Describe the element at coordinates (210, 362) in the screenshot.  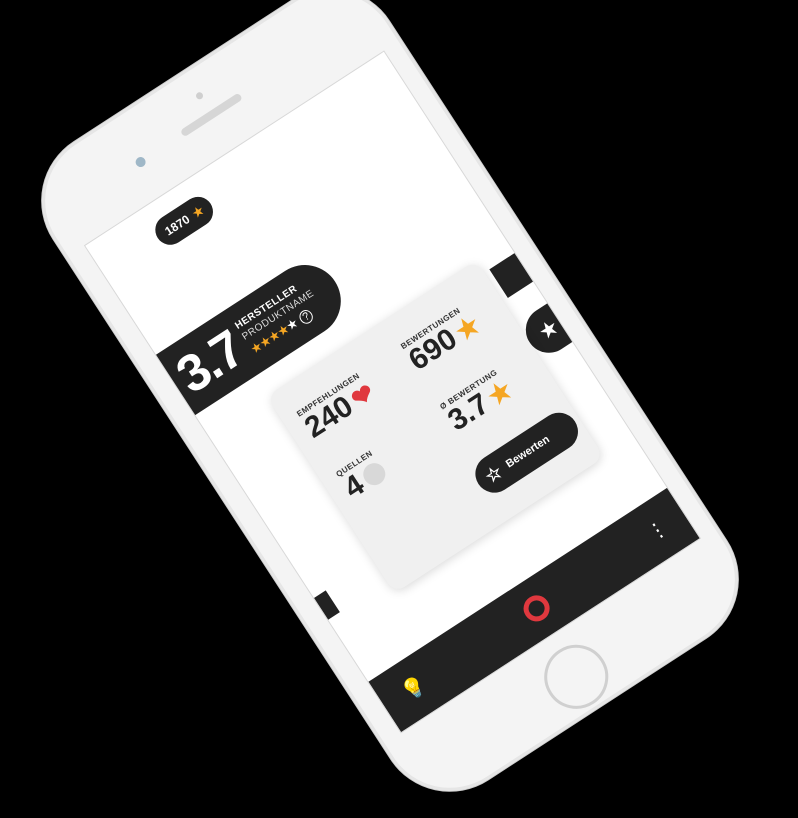
I see `overall-score: 3.7` at that location.